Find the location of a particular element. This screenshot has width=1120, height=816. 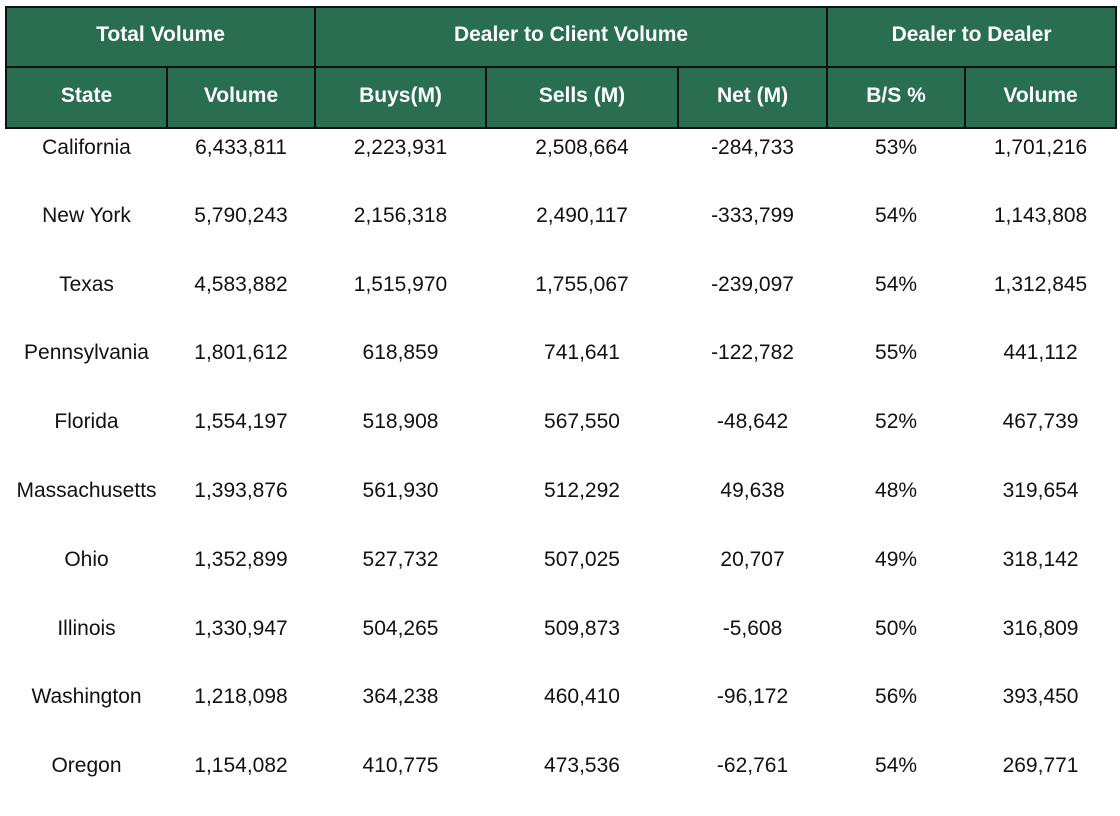

cell-buys: 1,515,970 is located at coordinates (400, 284).